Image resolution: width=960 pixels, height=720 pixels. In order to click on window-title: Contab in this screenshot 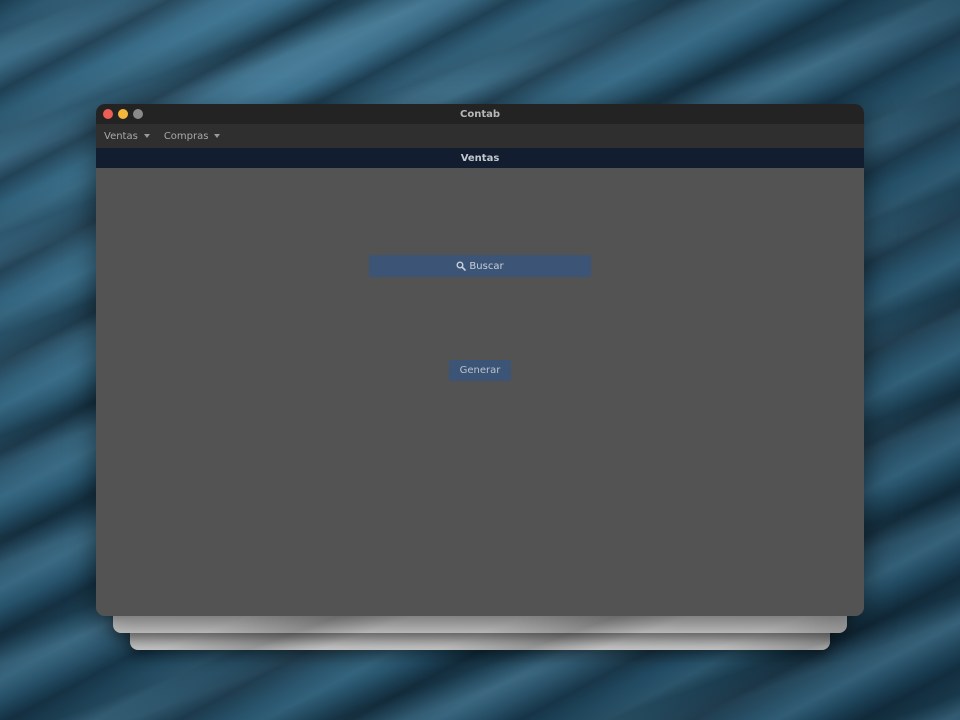, I will do `click(479, 114)`.